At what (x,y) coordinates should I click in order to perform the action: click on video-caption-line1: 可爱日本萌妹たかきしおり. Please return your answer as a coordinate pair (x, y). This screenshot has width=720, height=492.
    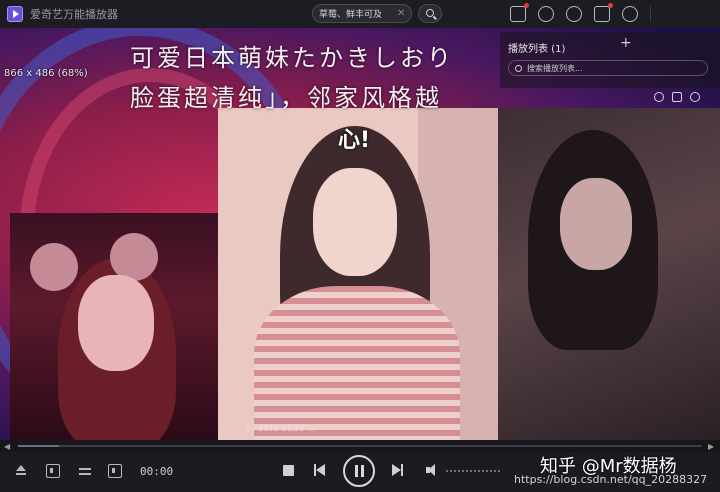
    Looking at the image, I should click on (292, 58).